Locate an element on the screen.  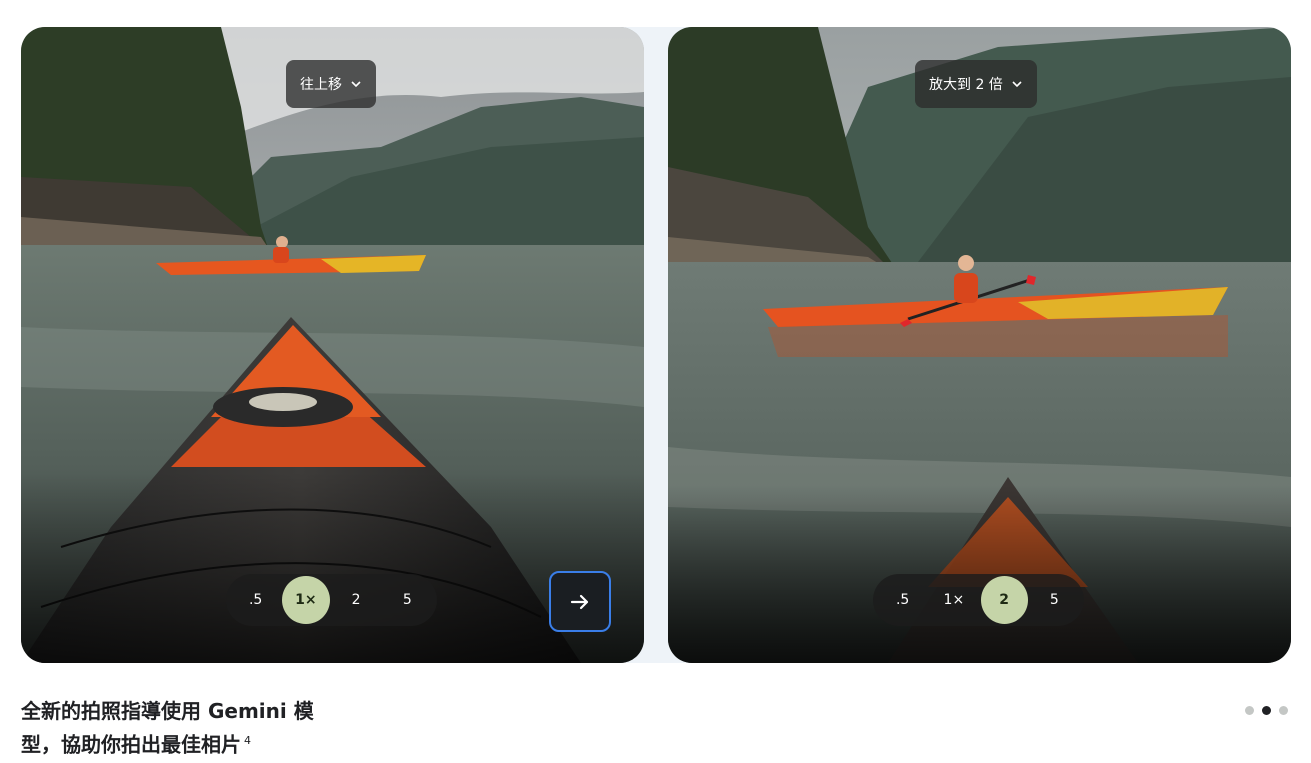
zoom-hint-label: 放大到 2 倍 is located at coordinates (966, 85).